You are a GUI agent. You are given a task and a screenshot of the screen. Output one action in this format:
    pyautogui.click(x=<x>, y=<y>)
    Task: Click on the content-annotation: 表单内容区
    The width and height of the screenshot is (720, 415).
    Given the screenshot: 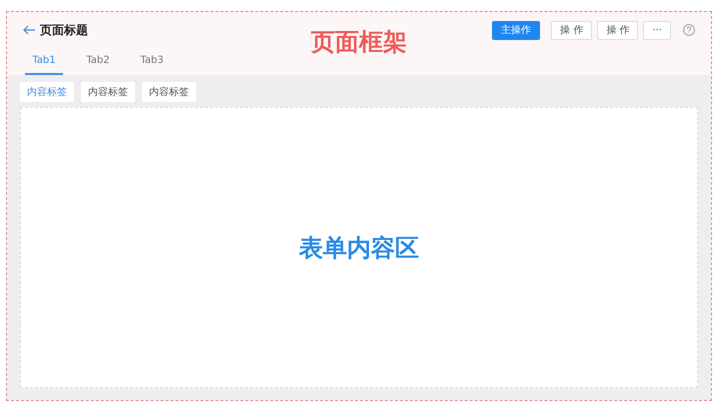 What is the action you would take?
    pyautogui.click(x=359, y=248)
    